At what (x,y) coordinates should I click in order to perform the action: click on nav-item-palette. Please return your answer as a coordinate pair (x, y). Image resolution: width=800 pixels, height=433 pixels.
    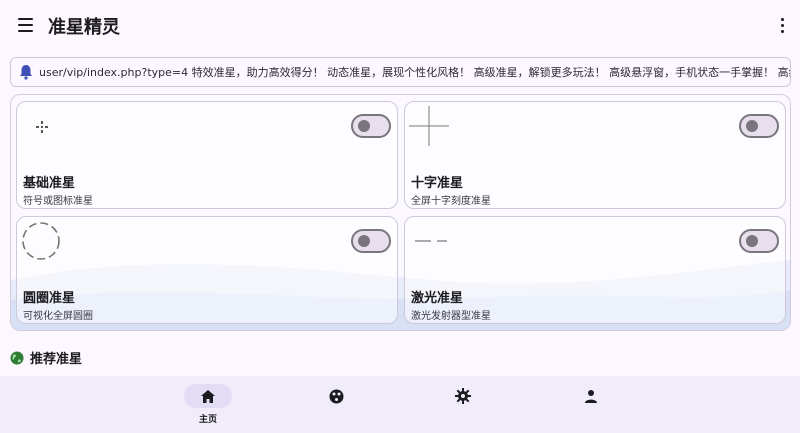
    Looking at the image, I should click on (336, 406).